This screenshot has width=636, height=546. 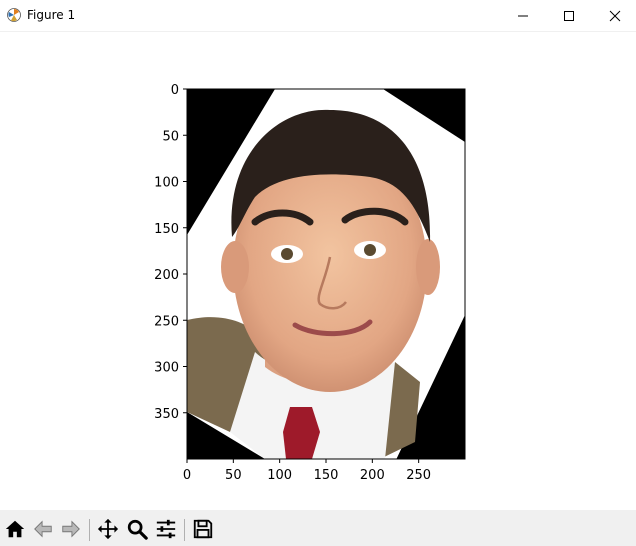 I want to click on matplotlib-app-icon, so click(x=14, y=15).